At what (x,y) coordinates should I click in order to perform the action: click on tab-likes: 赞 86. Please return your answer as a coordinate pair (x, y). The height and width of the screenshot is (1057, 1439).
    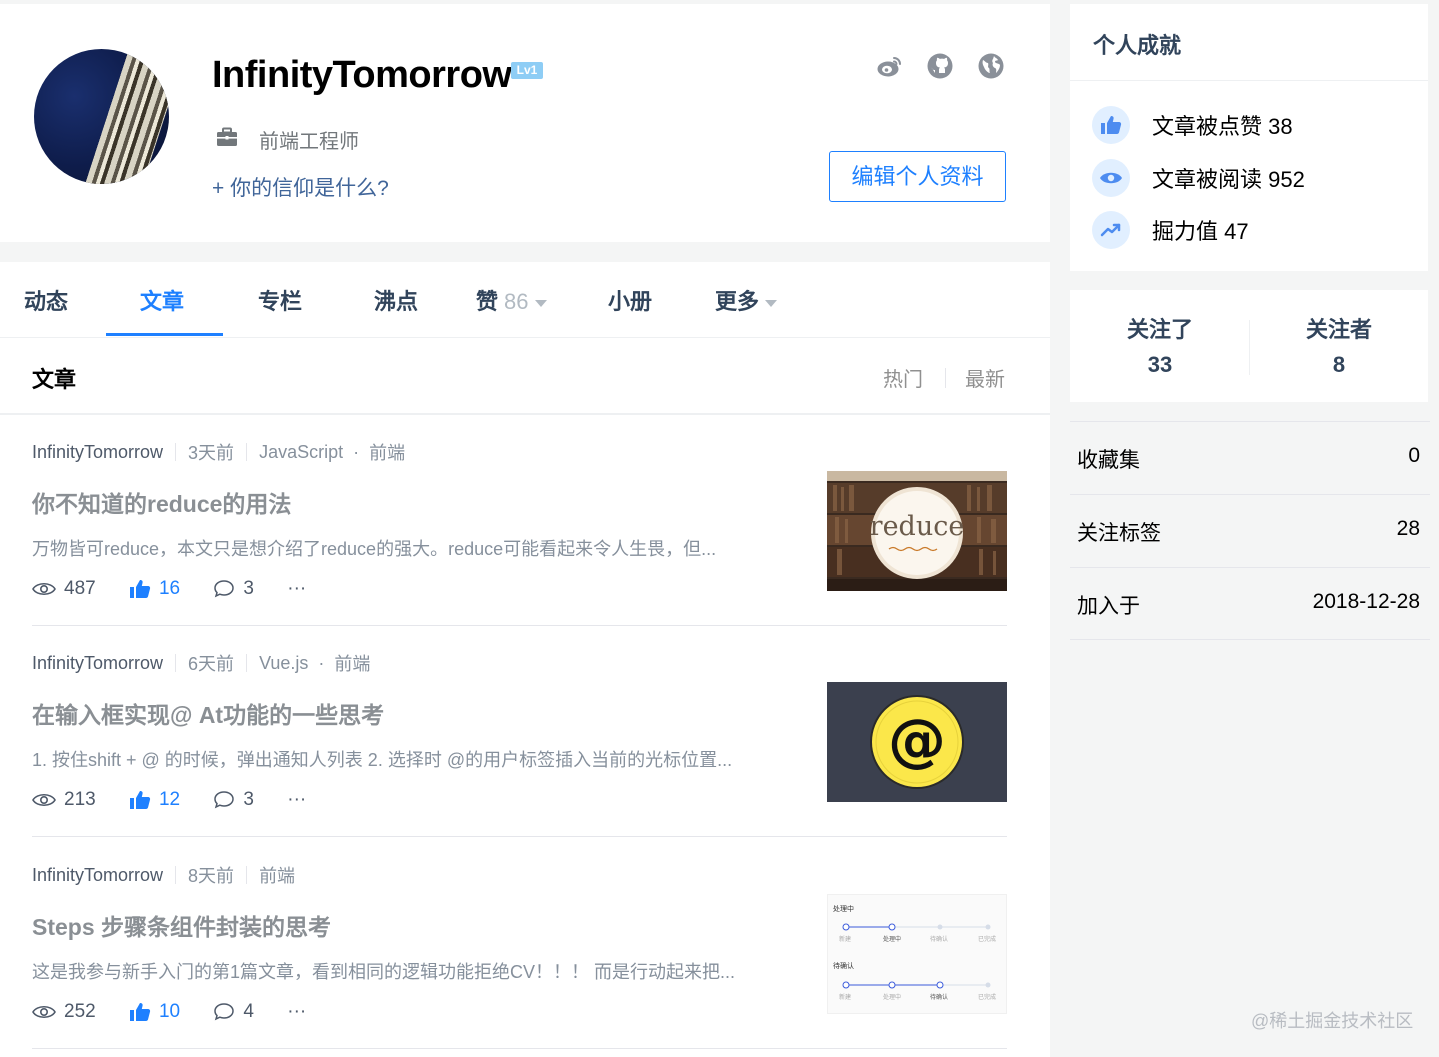
    Looking at the image, I should click on (511, 300).